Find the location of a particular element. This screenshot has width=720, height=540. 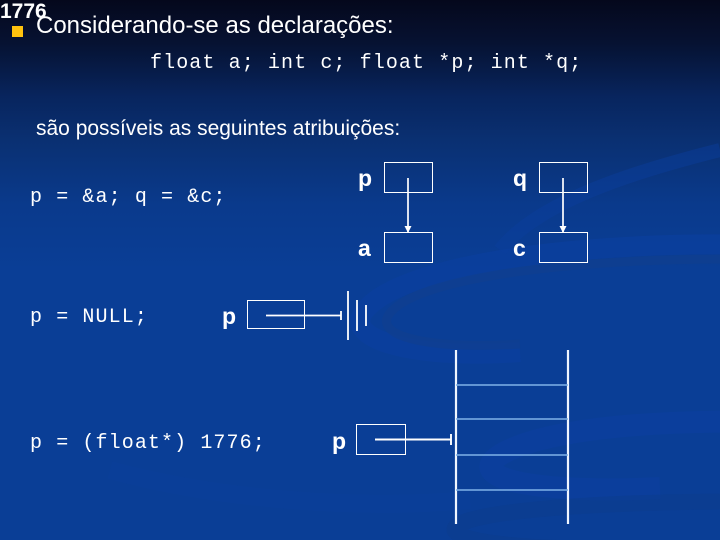

pointer-box-q is located at coordinates (563, 177).